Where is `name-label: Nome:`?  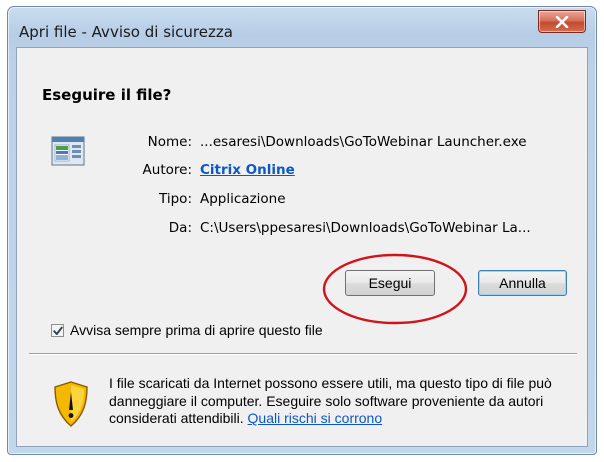
name-label: Nome: is located at coordinates (169, 142).